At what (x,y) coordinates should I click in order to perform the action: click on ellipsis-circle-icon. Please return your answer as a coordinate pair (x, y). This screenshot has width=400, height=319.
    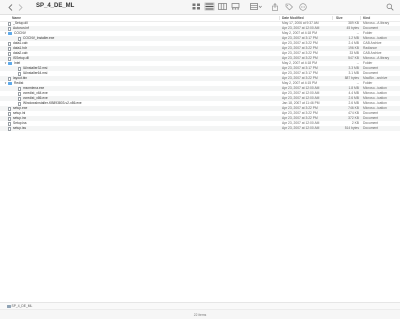
    Looking at the image, I should click on (303, 7).